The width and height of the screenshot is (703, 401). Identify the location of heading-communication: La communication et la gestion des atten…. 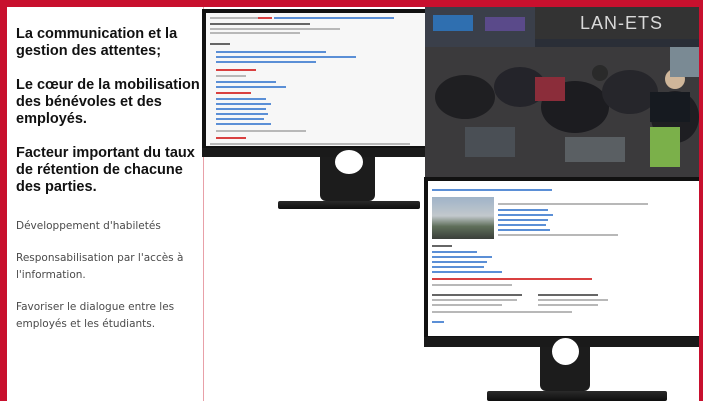
(97, 42).